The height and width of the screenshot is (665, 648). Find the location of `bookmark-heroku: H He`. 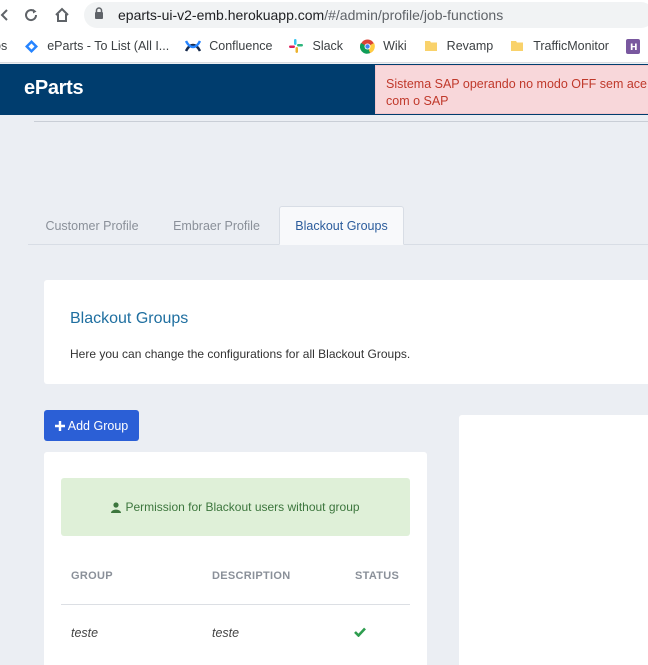

bookmark-heroku: H He is located at coordinates (636, 46).